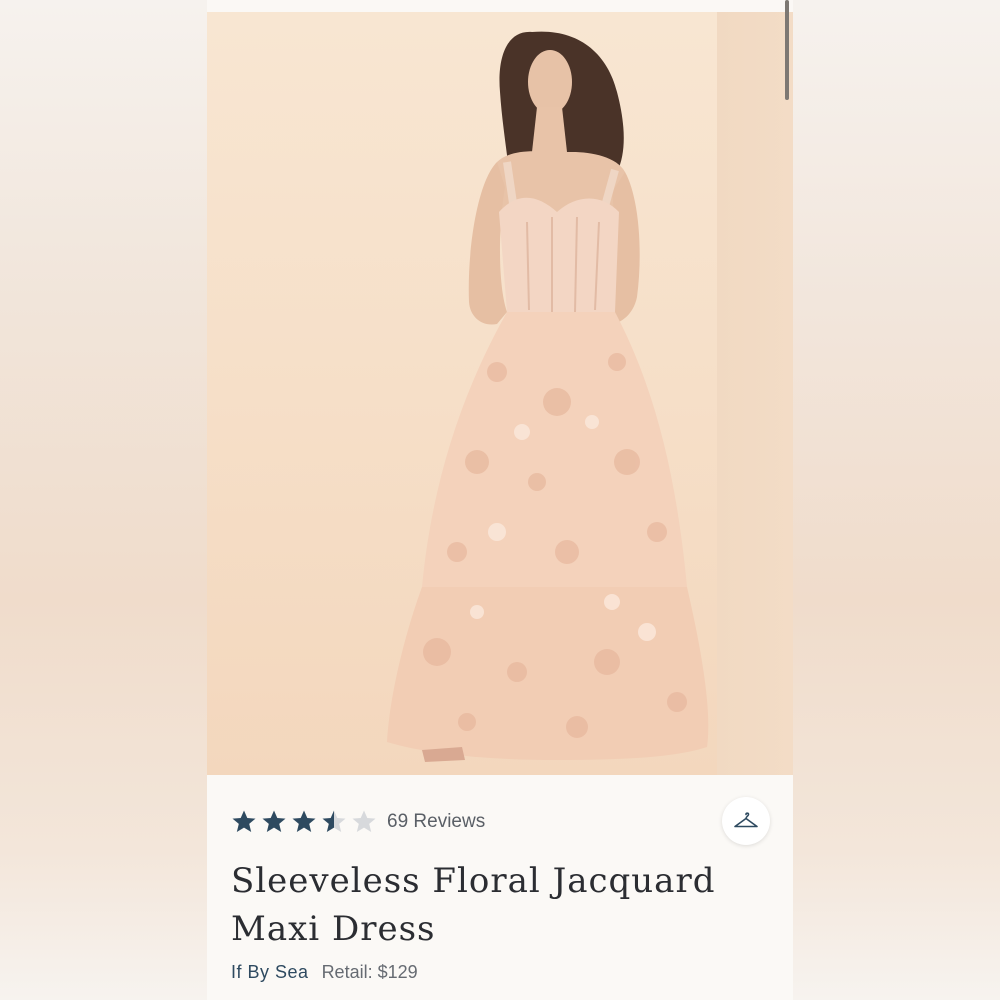  Describe the element at coordinates (787, 50) in the screenshot. I see `scroll-indicator` at that location.